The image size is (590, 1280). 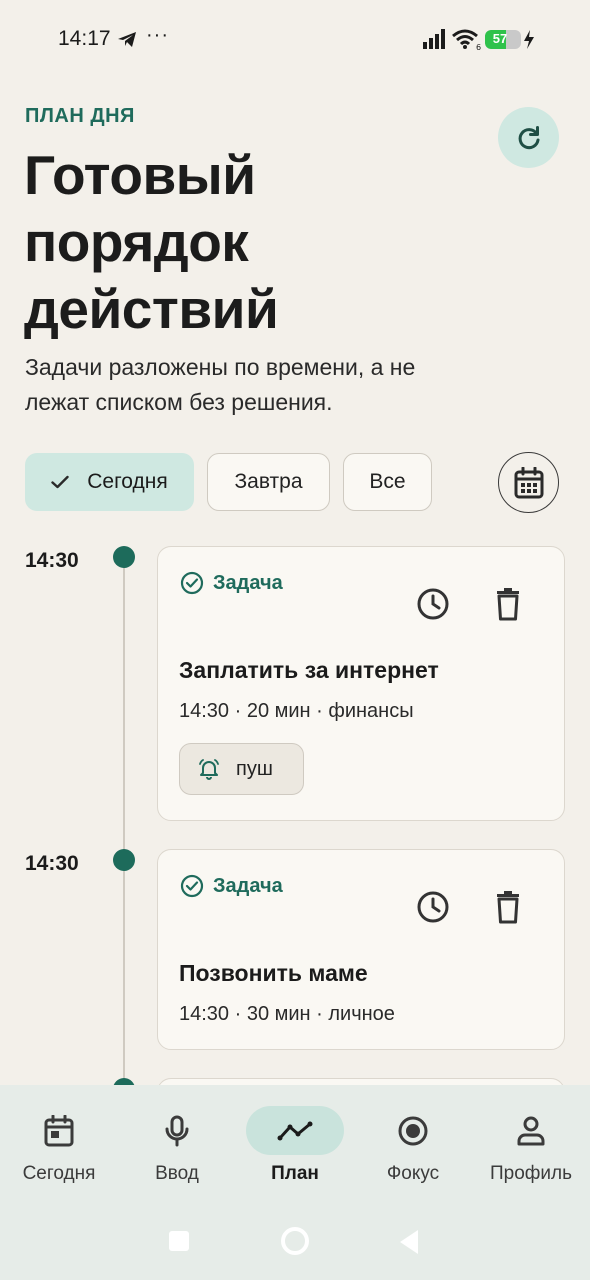 I want to click on task-meta: 14:30 · 30 мин · личное, so click(x=287, y=1014).